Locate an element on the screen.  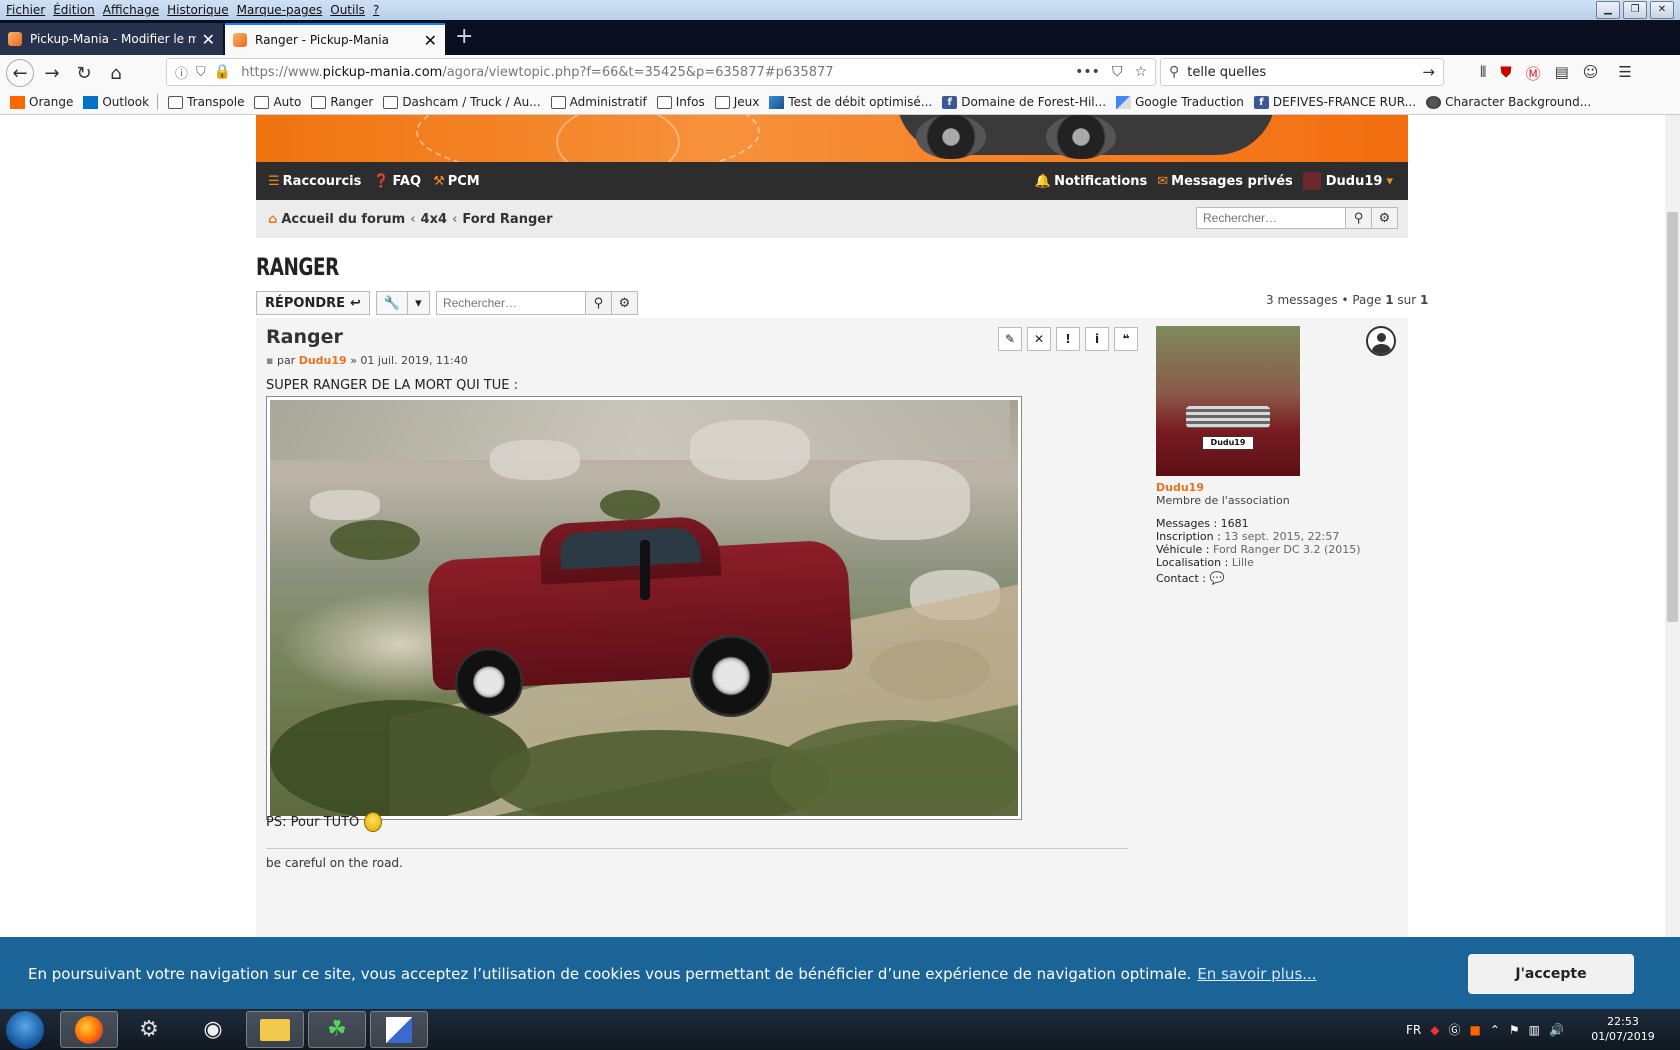
breadcrumb-home: Accueil du forum is located at coordinates (343, 219).